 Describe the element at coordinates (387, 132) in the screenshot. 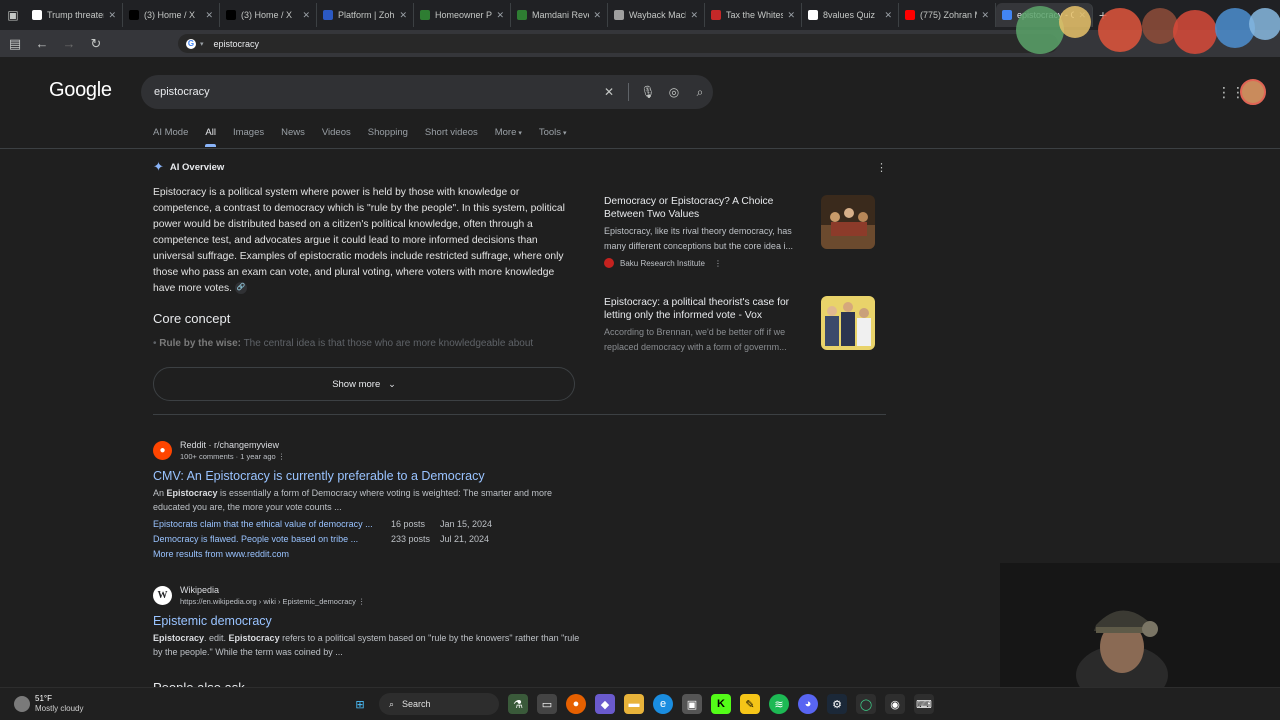

I see `tab-label: Shopping` at that location.